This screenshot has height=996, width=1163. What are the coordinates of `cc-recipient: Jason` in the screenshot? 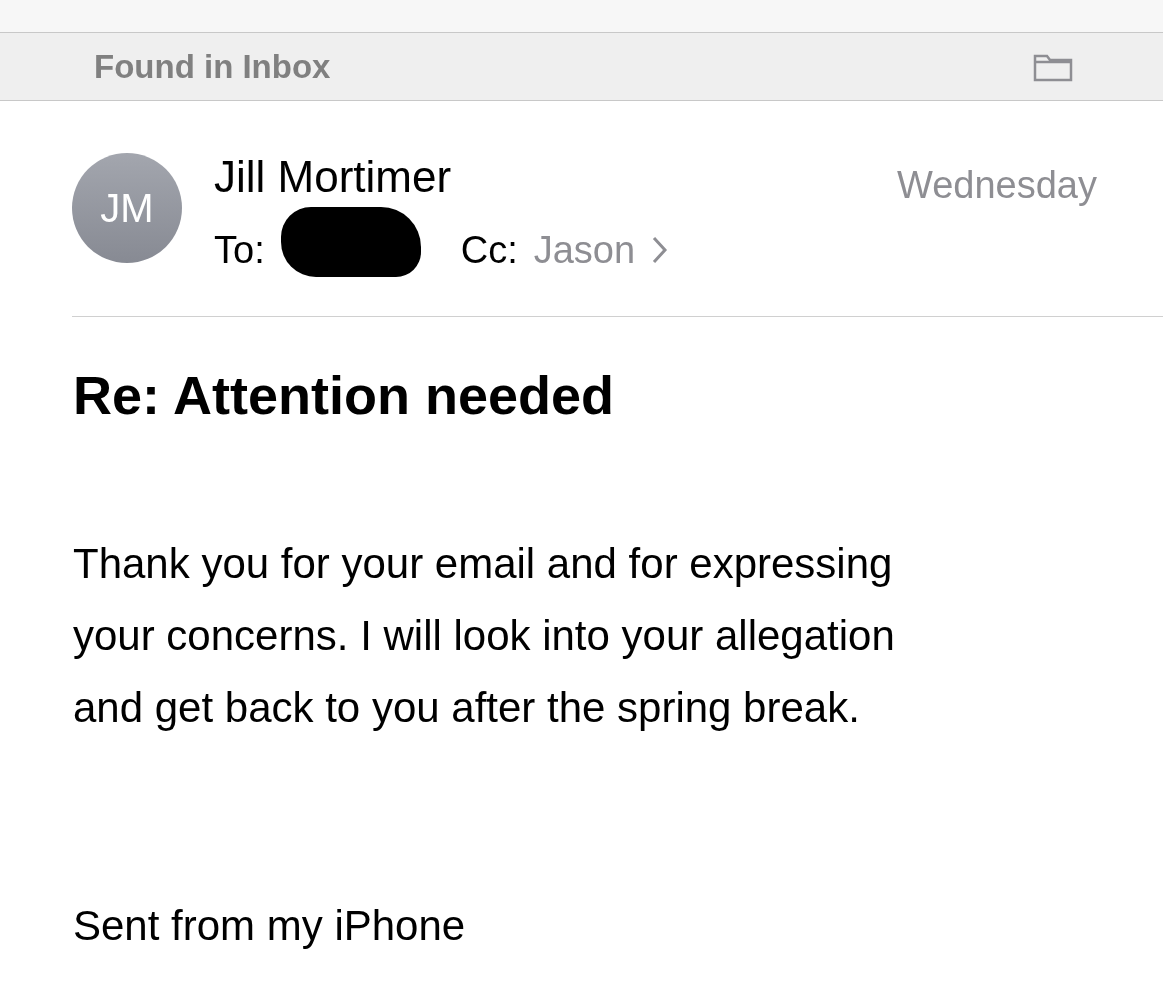 It's located at (584, 250).